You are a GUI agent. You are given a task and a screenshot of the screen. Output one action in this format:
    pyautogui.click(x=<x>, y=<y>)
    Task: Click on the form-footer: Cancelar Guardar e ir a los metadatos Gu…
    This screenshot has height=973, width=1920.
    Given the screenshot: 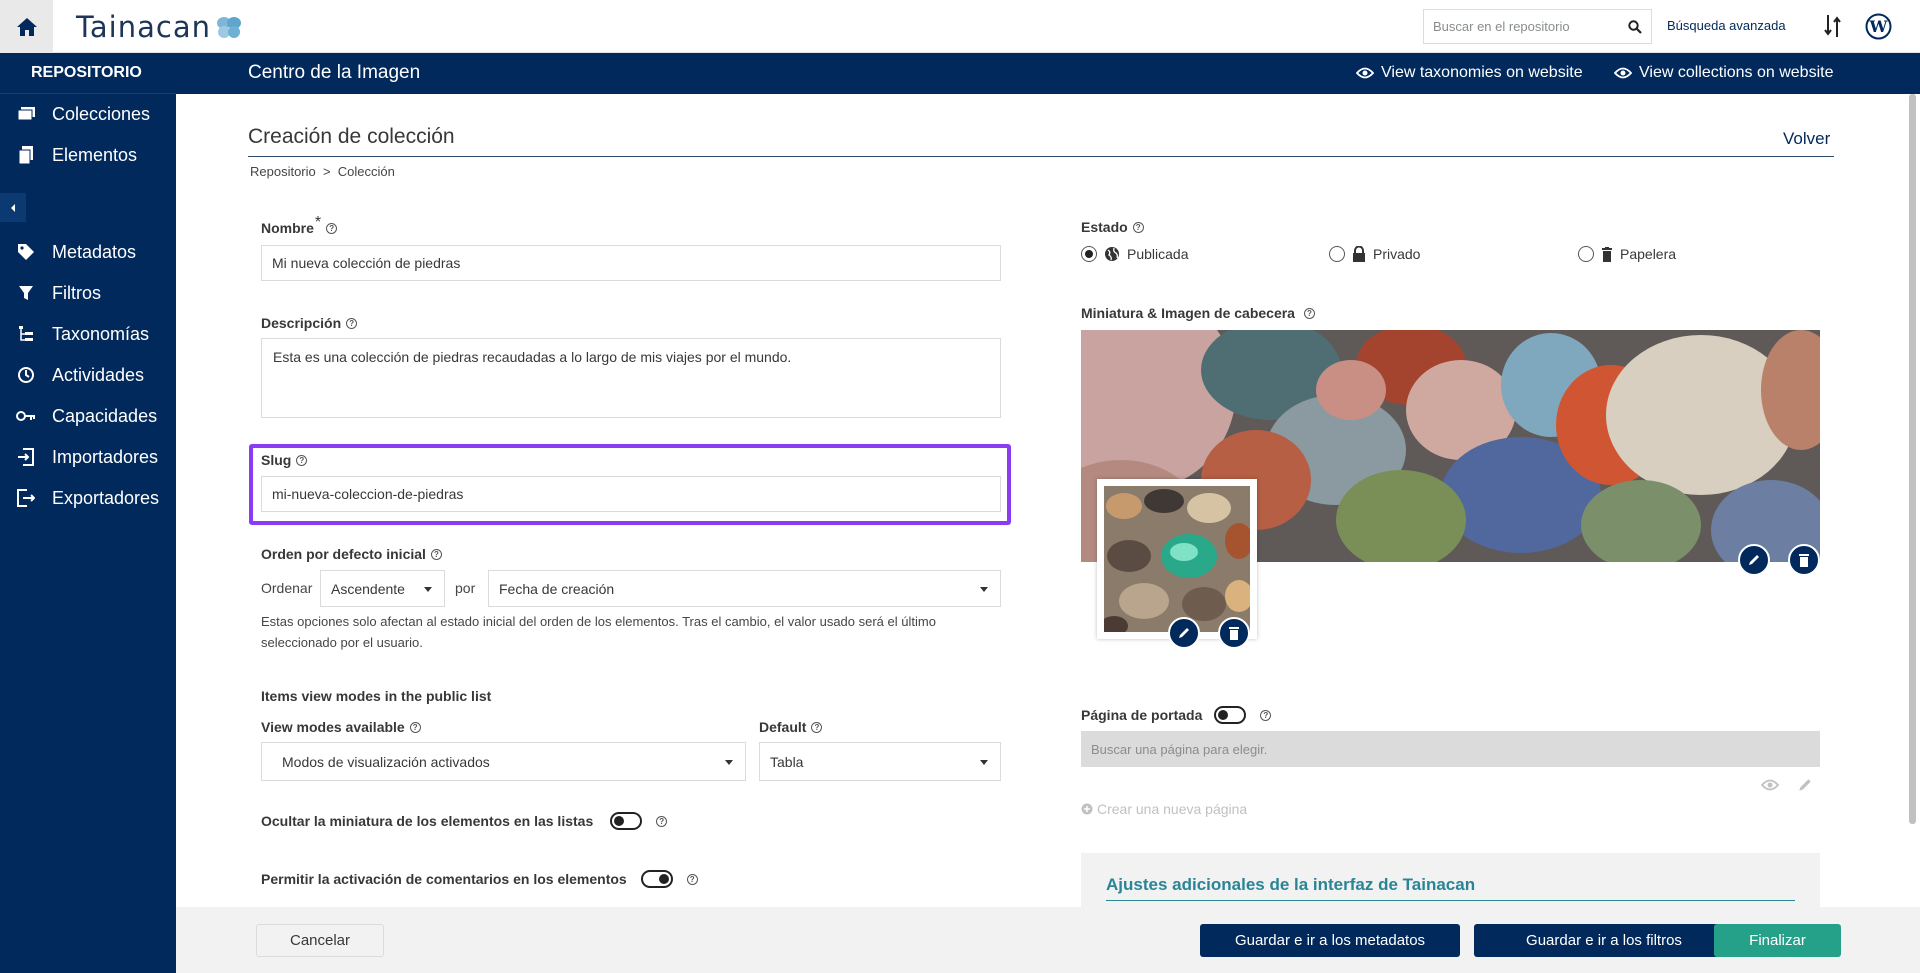 What is the action you would take?
    pyautogui.click(x=1048, y=940)
    